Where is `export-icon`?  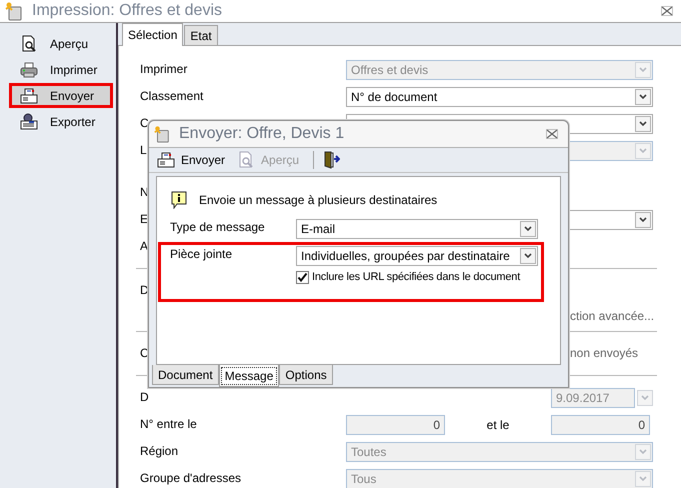 export-icon is located at coordinates (29, 121).